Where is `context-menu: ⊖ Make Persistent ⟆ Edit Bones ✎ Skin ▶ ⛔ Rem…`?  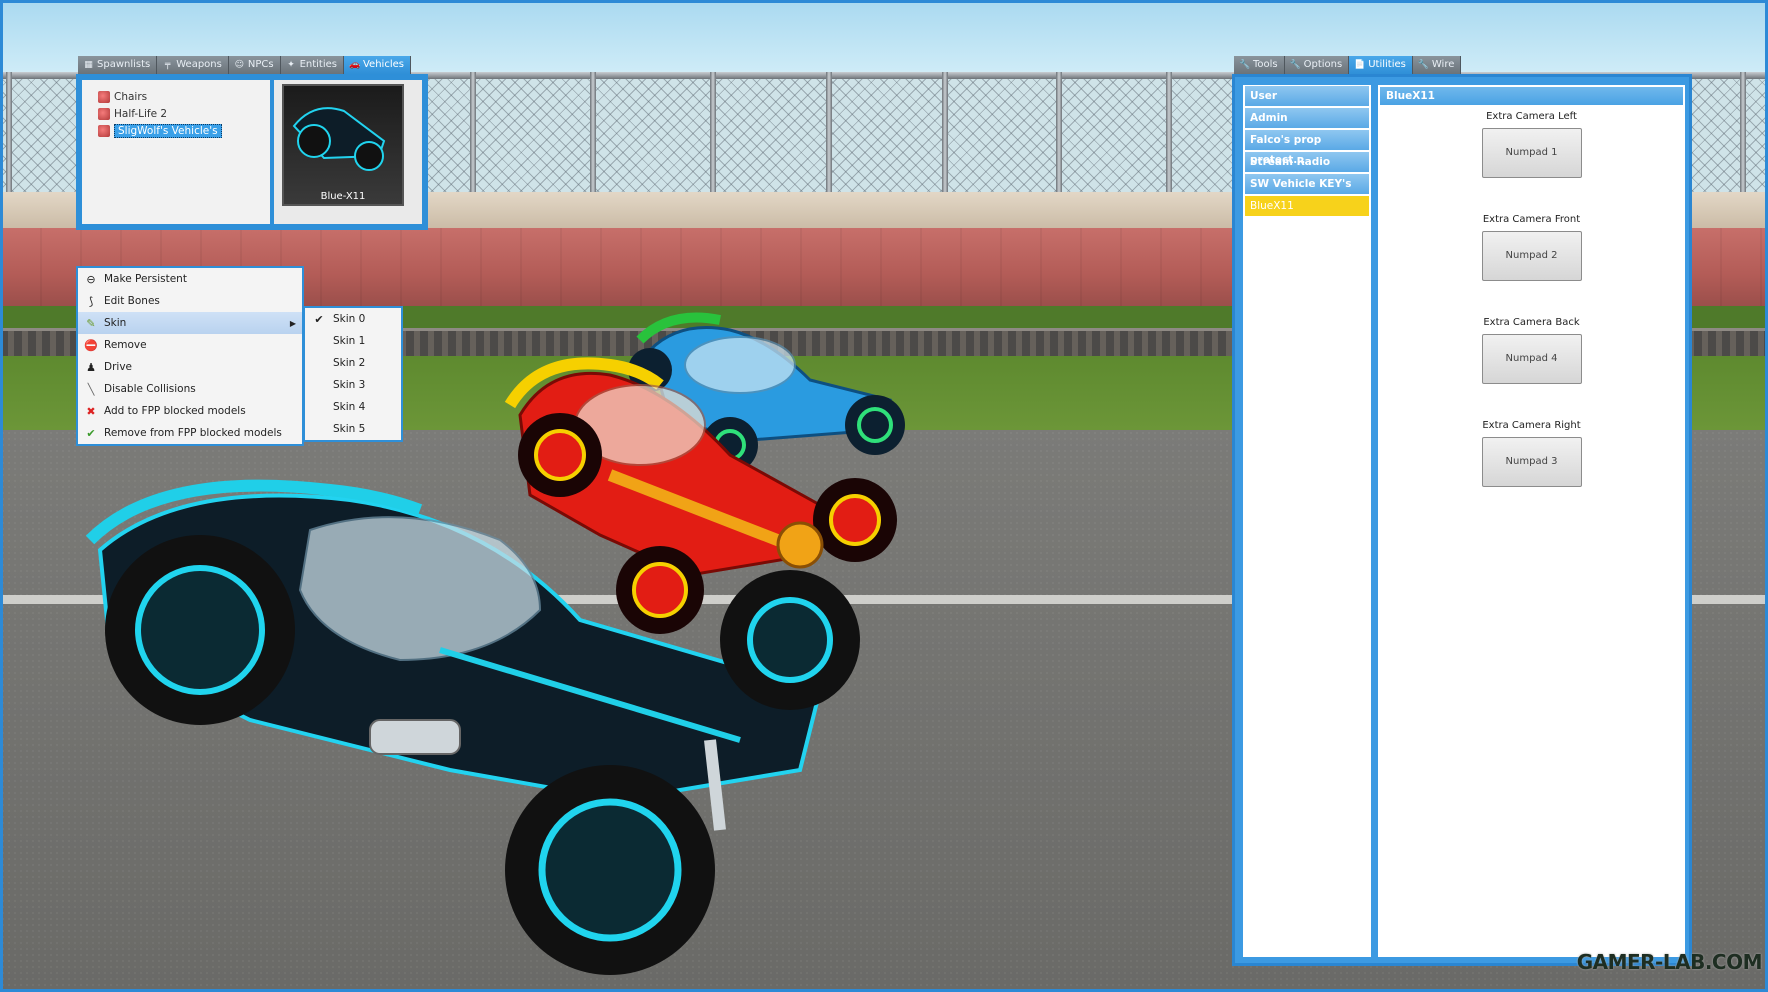
context-menu: ⊖ Make Persistent ⟆ Edit Bones ✎ Skin ▶ ⛔ Rem… is located at coordinates (190, 356).